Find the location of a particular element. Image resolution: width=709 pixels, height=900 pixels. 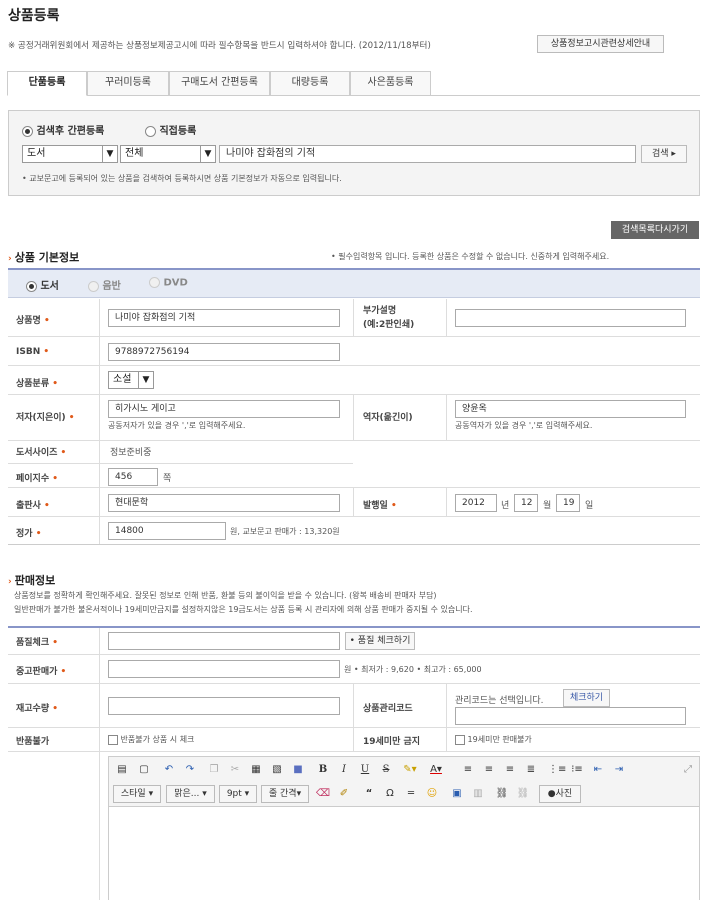

radio-direct-register: 직접등록 is located at coordinates (170, 129).